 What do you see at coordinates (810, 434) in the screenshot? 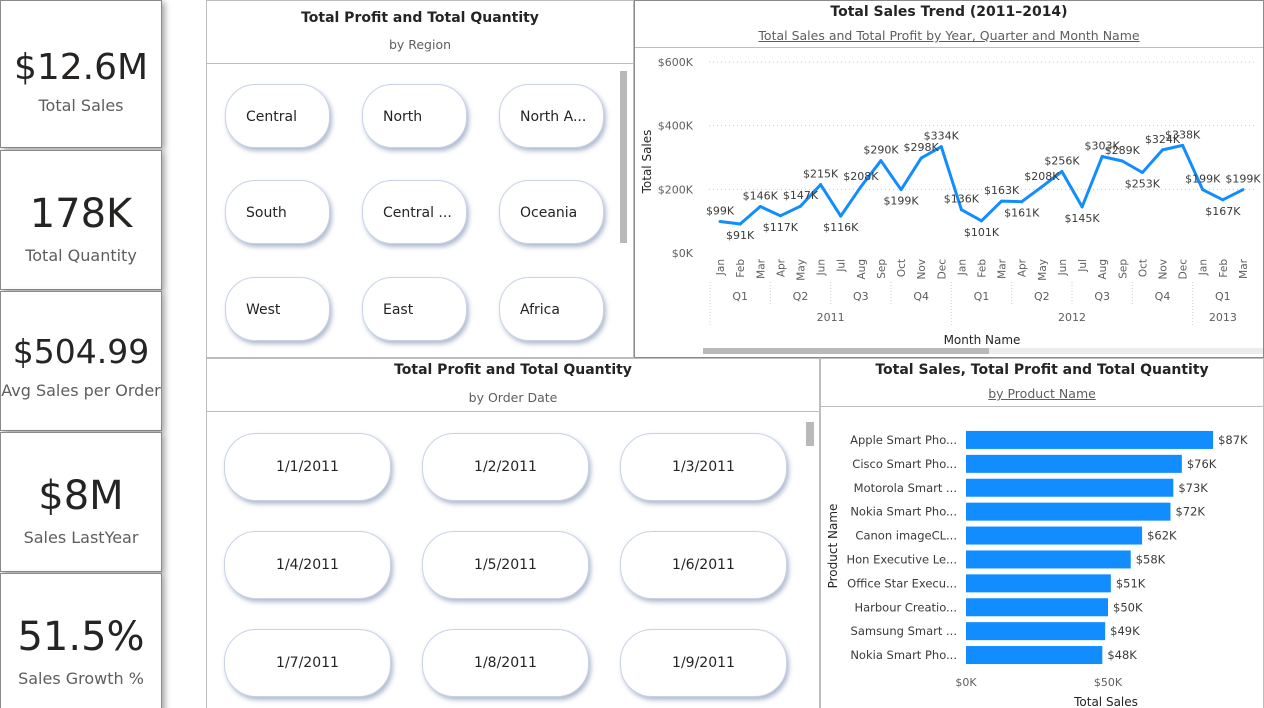
I see `date-slicer-scrollbar` at bounding box center [810, 434].